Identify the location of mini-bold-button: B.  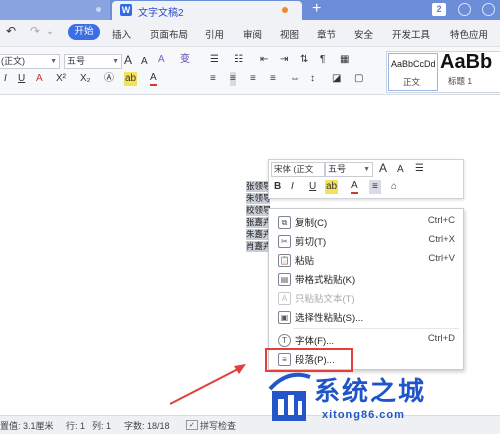
(277, 187).